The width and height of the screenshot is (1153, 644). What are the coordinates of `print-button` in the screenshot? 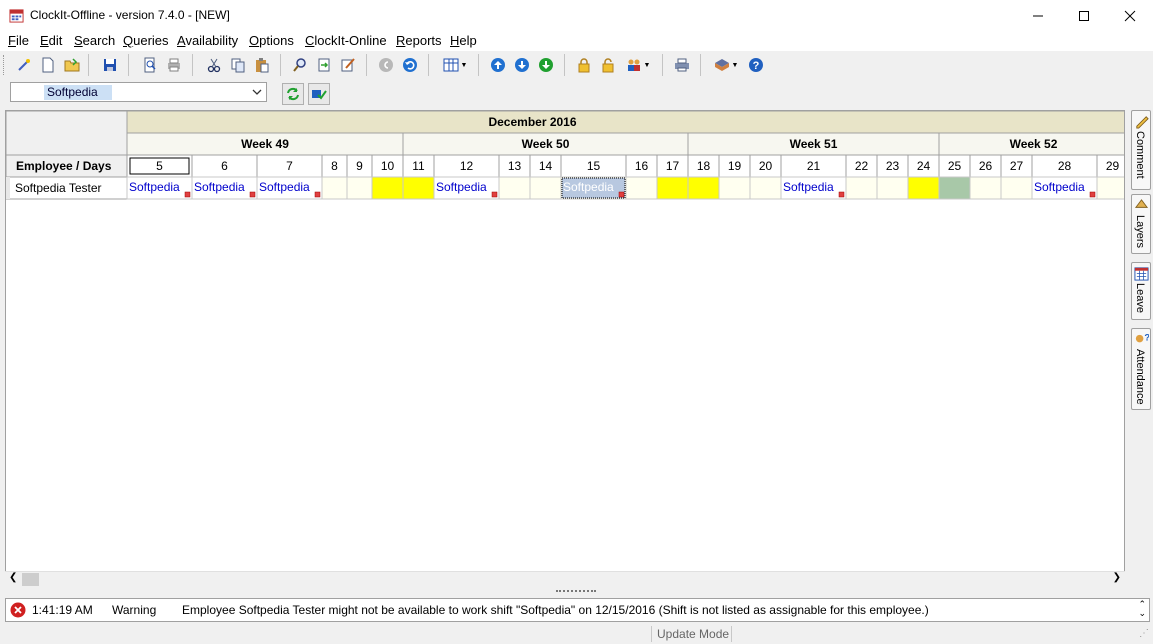 It's located at (174, 65).